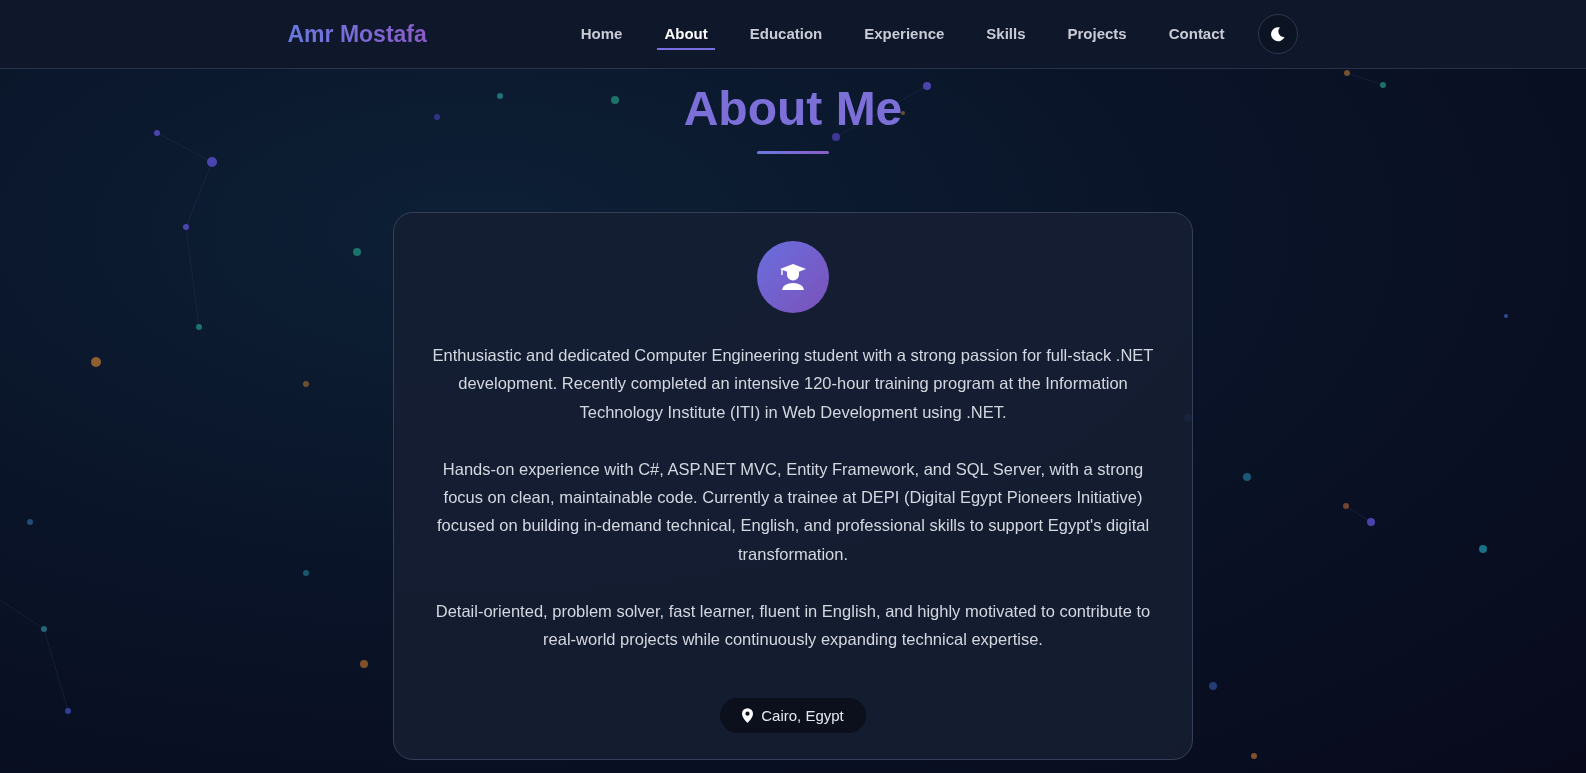  What do you see at coordinates (1196, 34) in the screenshot?
I see `nav-link: Contact` at bounding box center [1196, 34].